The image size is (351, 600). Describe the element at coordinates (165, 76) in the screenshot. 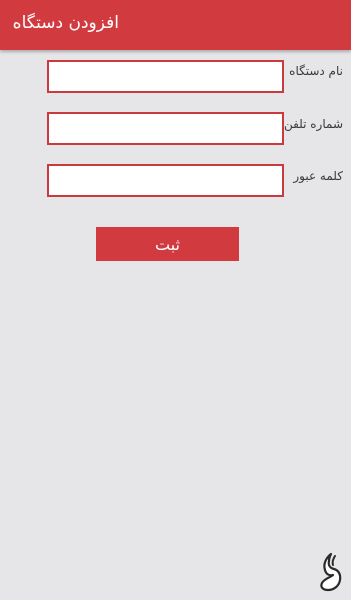

I see `device-name-input` at that location.